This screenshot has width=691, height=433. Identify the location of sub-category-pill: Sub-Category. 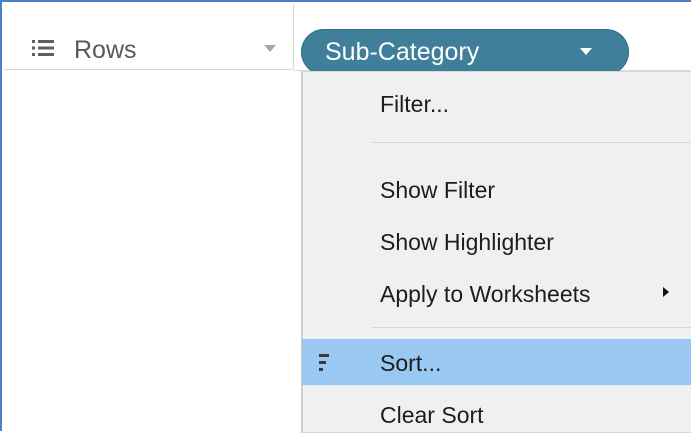
(465, 52).